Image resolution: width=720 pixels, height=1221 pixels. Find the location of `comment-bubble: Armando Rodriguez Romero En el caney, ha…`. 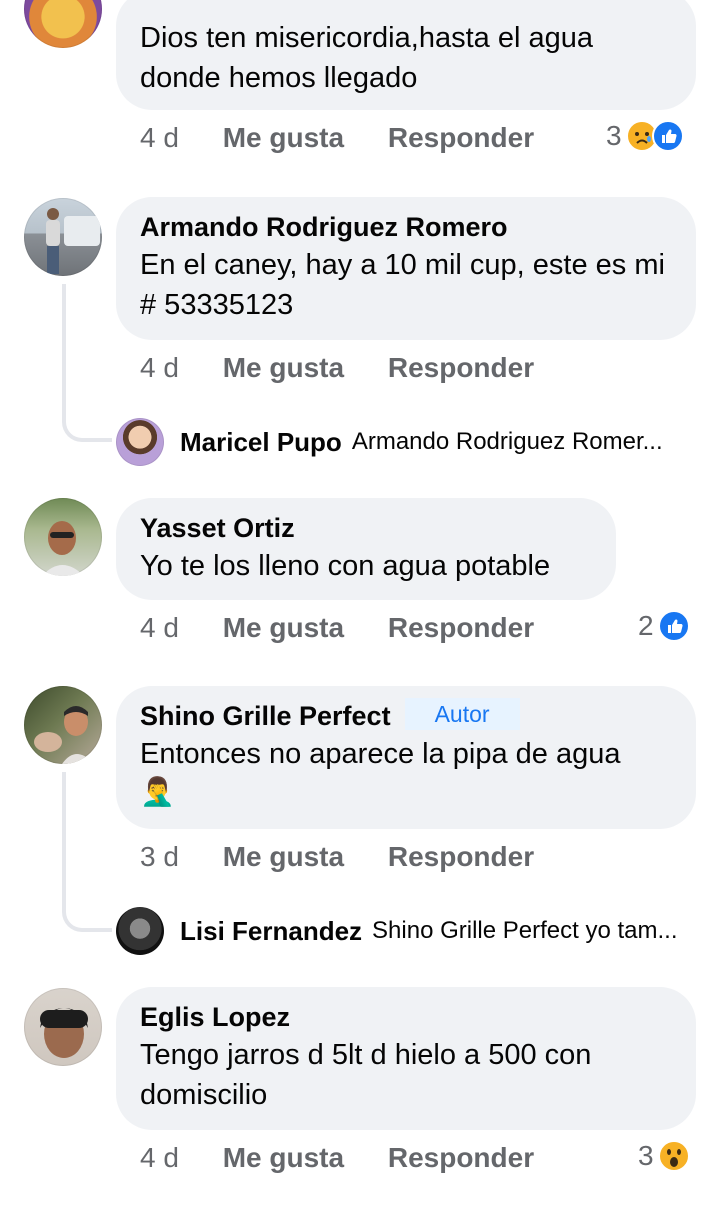

comment-bubble: Armando Rodriguez Romero En el caney, ha… is located at coordinates (406, 268).